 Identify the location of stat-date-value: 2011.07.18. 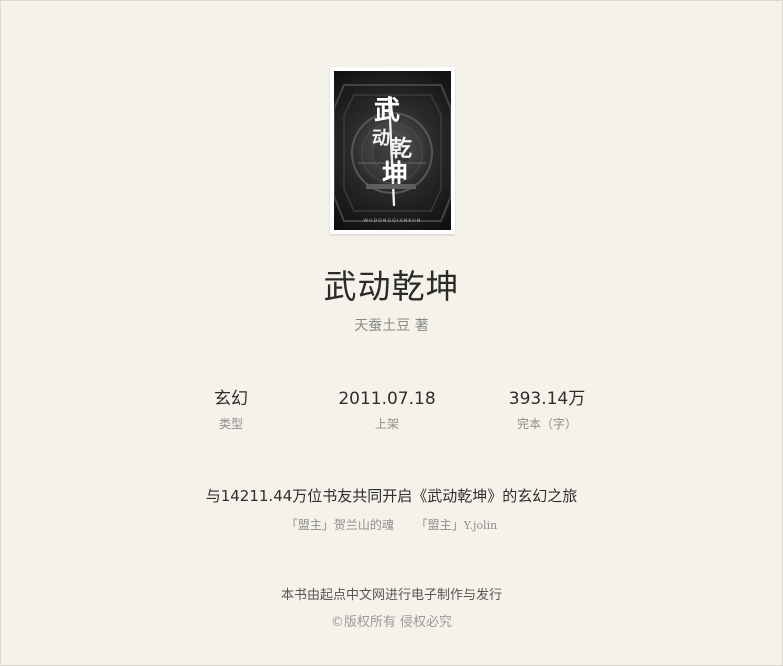
(387, 399).